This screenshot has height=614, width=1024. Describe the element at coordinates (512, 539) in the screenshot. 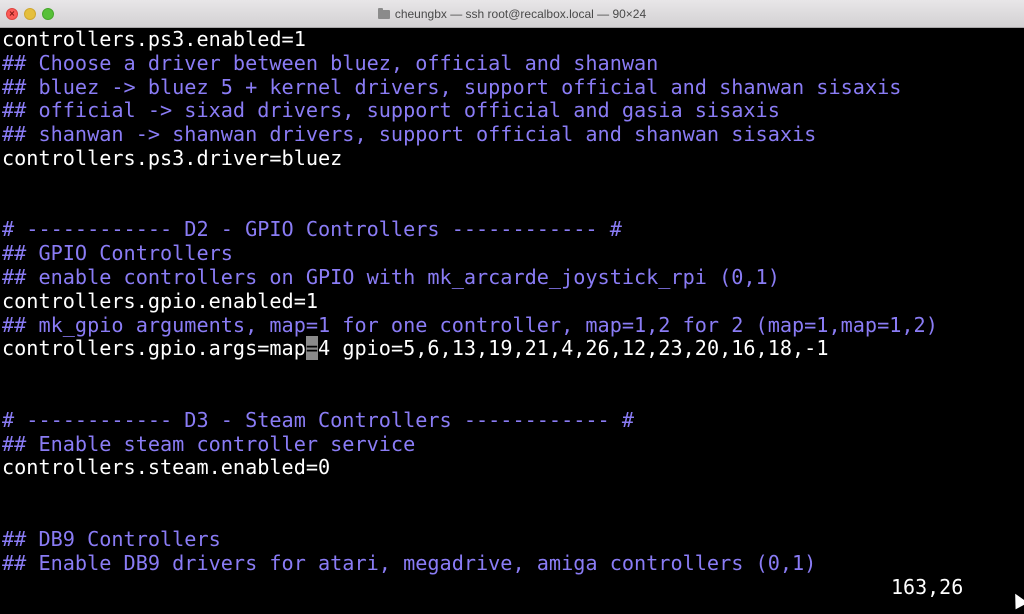

I see `comment-line: ## DB9 Controllers` at that location.